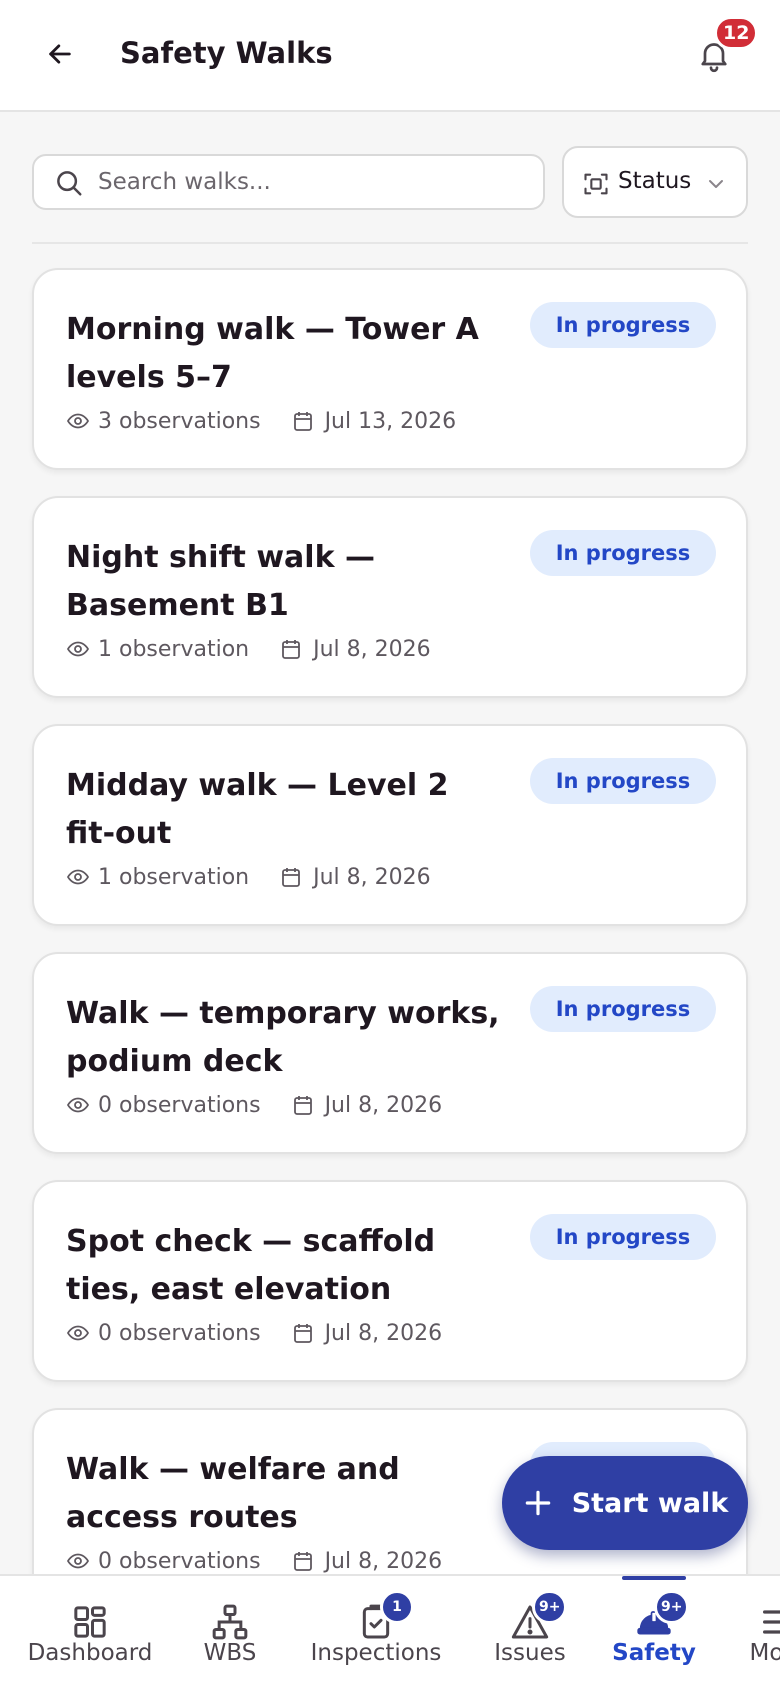 This screenshot has width=780, height=1688. I want to click on start-walk-button: Start walk, so click(625, 1503).